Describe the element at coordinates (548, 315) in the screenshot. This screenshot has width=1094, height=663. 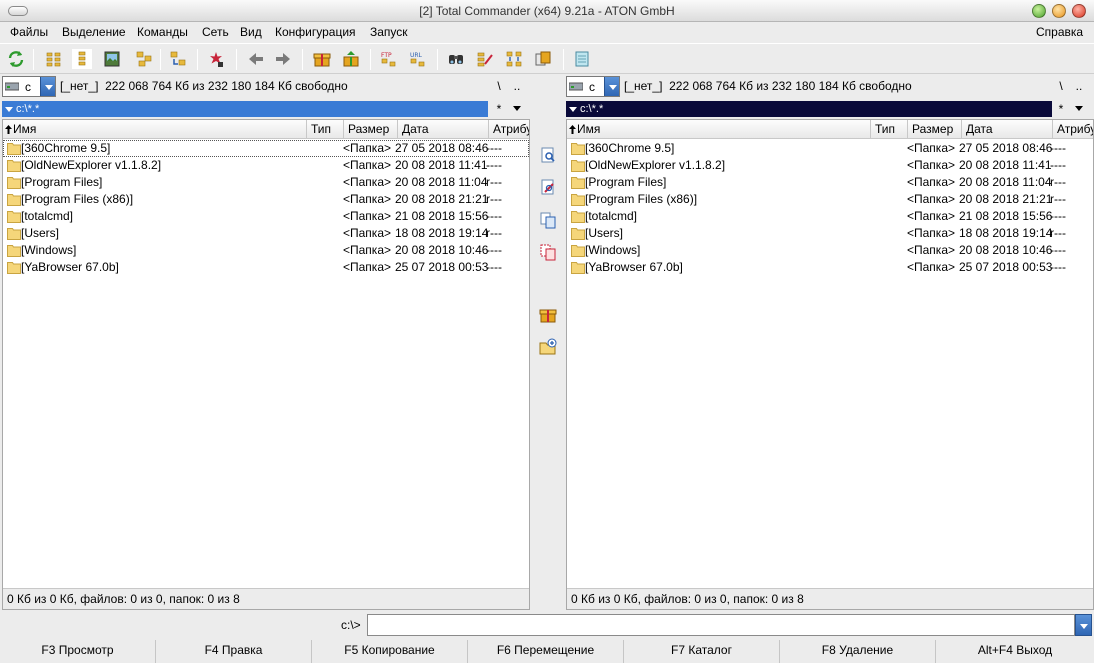
I see `pack-files-icon` at that location.